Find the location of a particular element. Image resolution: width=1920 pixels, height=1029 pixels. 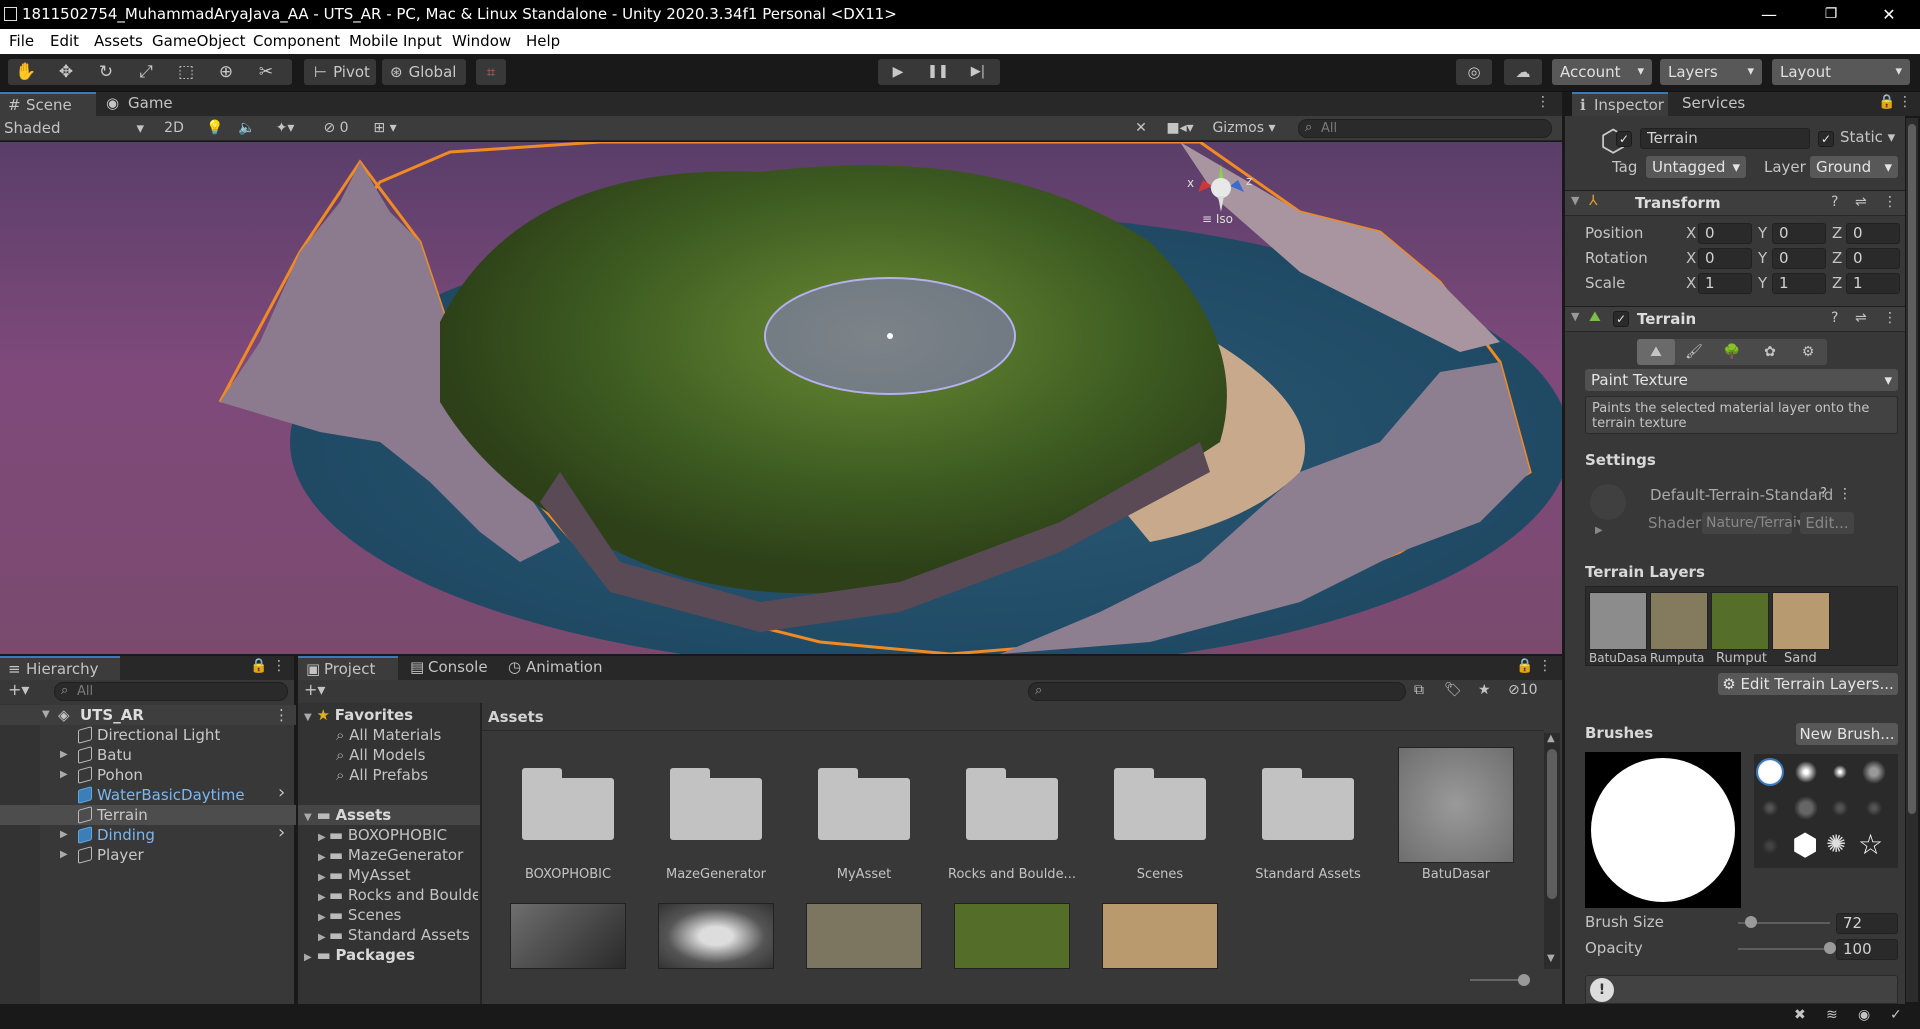

scene-search-input: All is located at coordinates (1425, 128).